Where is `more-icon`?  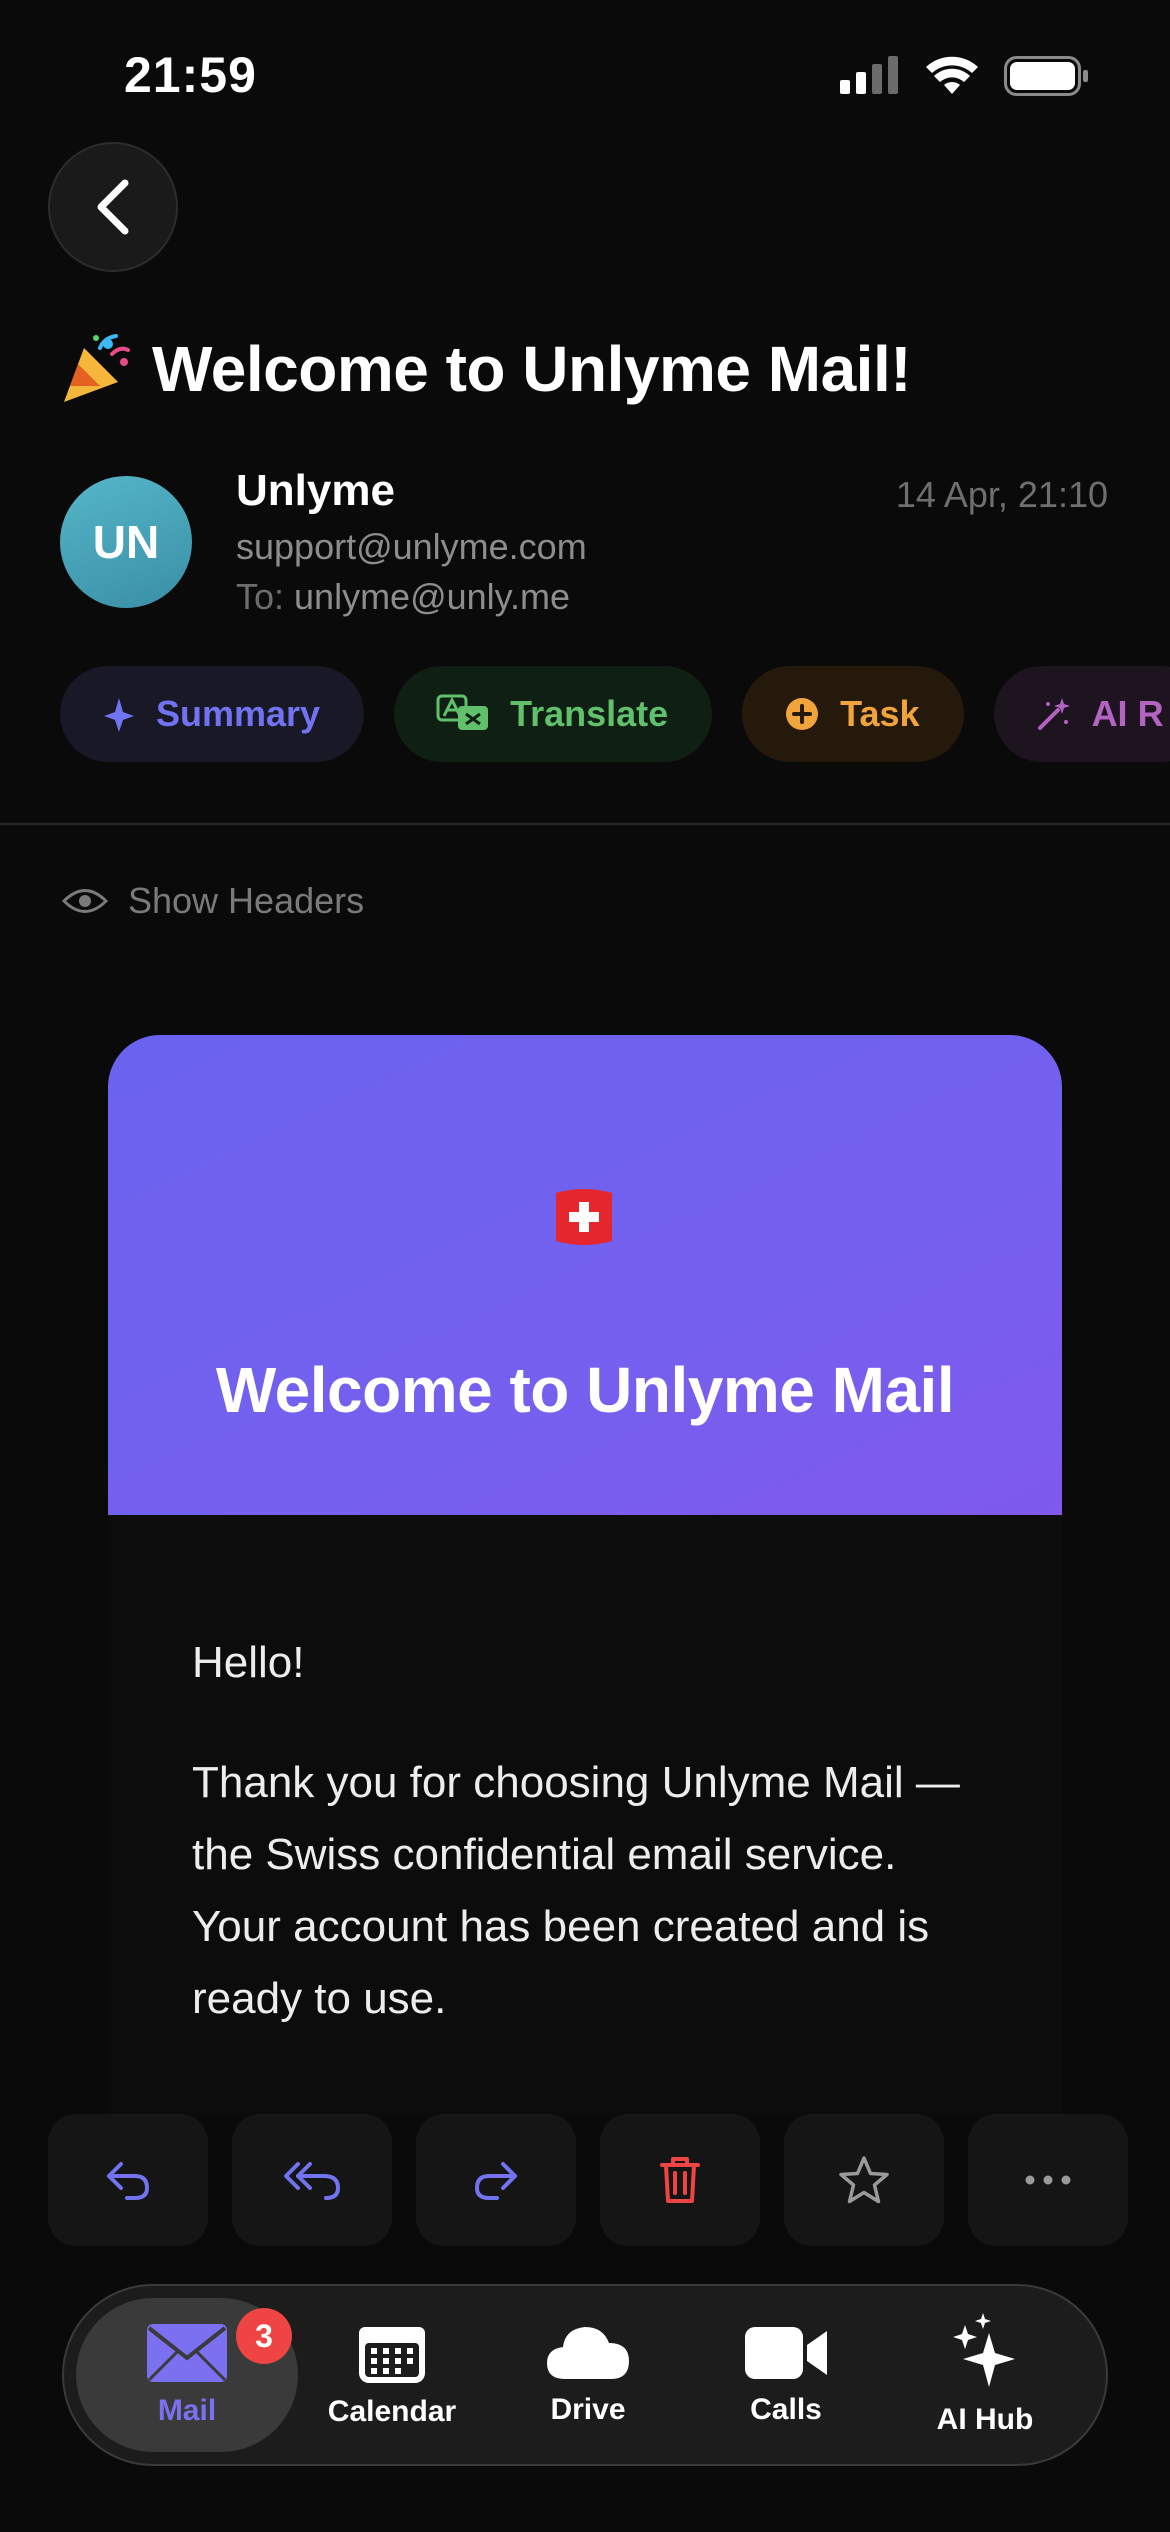 more-icon is located at coordinates (1048, 2180).